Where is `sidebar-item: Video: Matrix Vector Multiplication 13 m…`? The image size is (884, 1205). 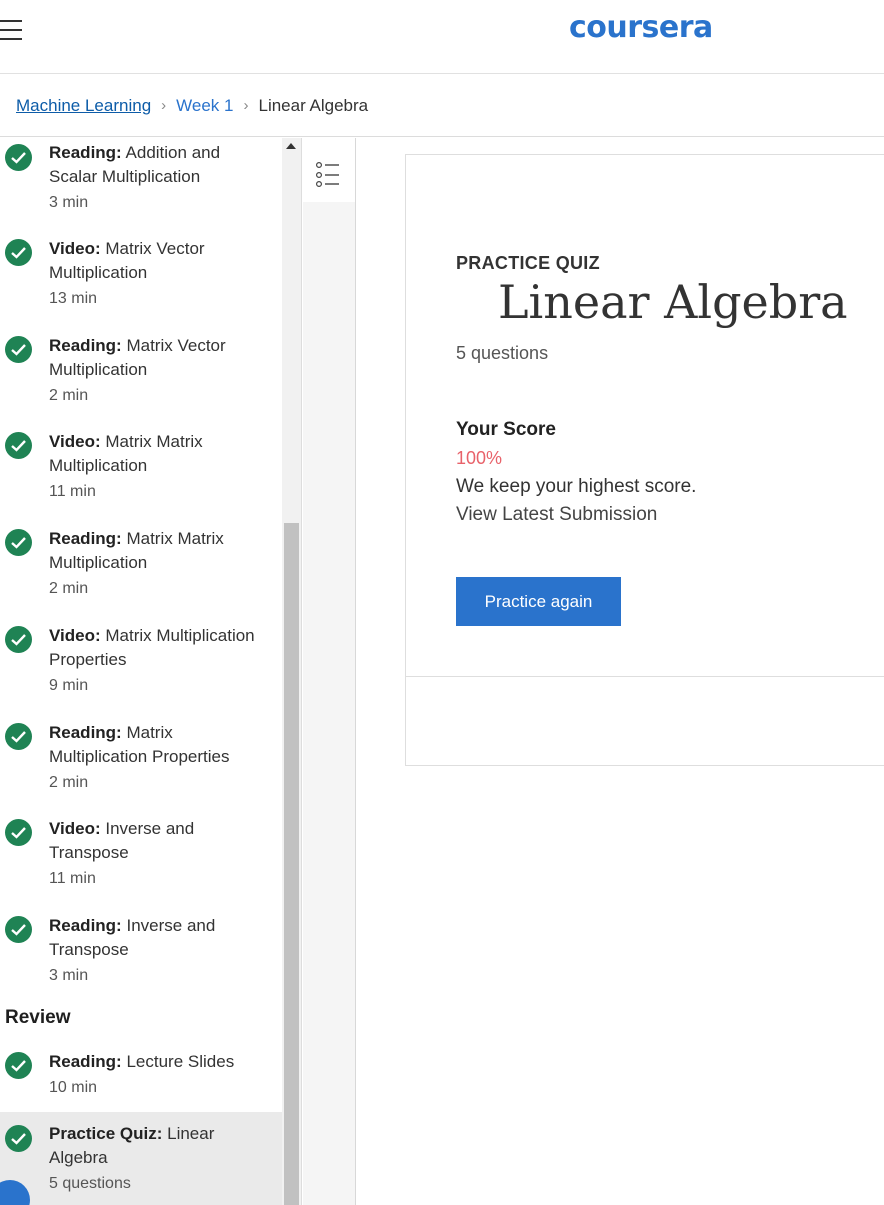 sidebar-item: Video: Matrix Vector Multiplication 13 m… is located at coordinates (141, 283).